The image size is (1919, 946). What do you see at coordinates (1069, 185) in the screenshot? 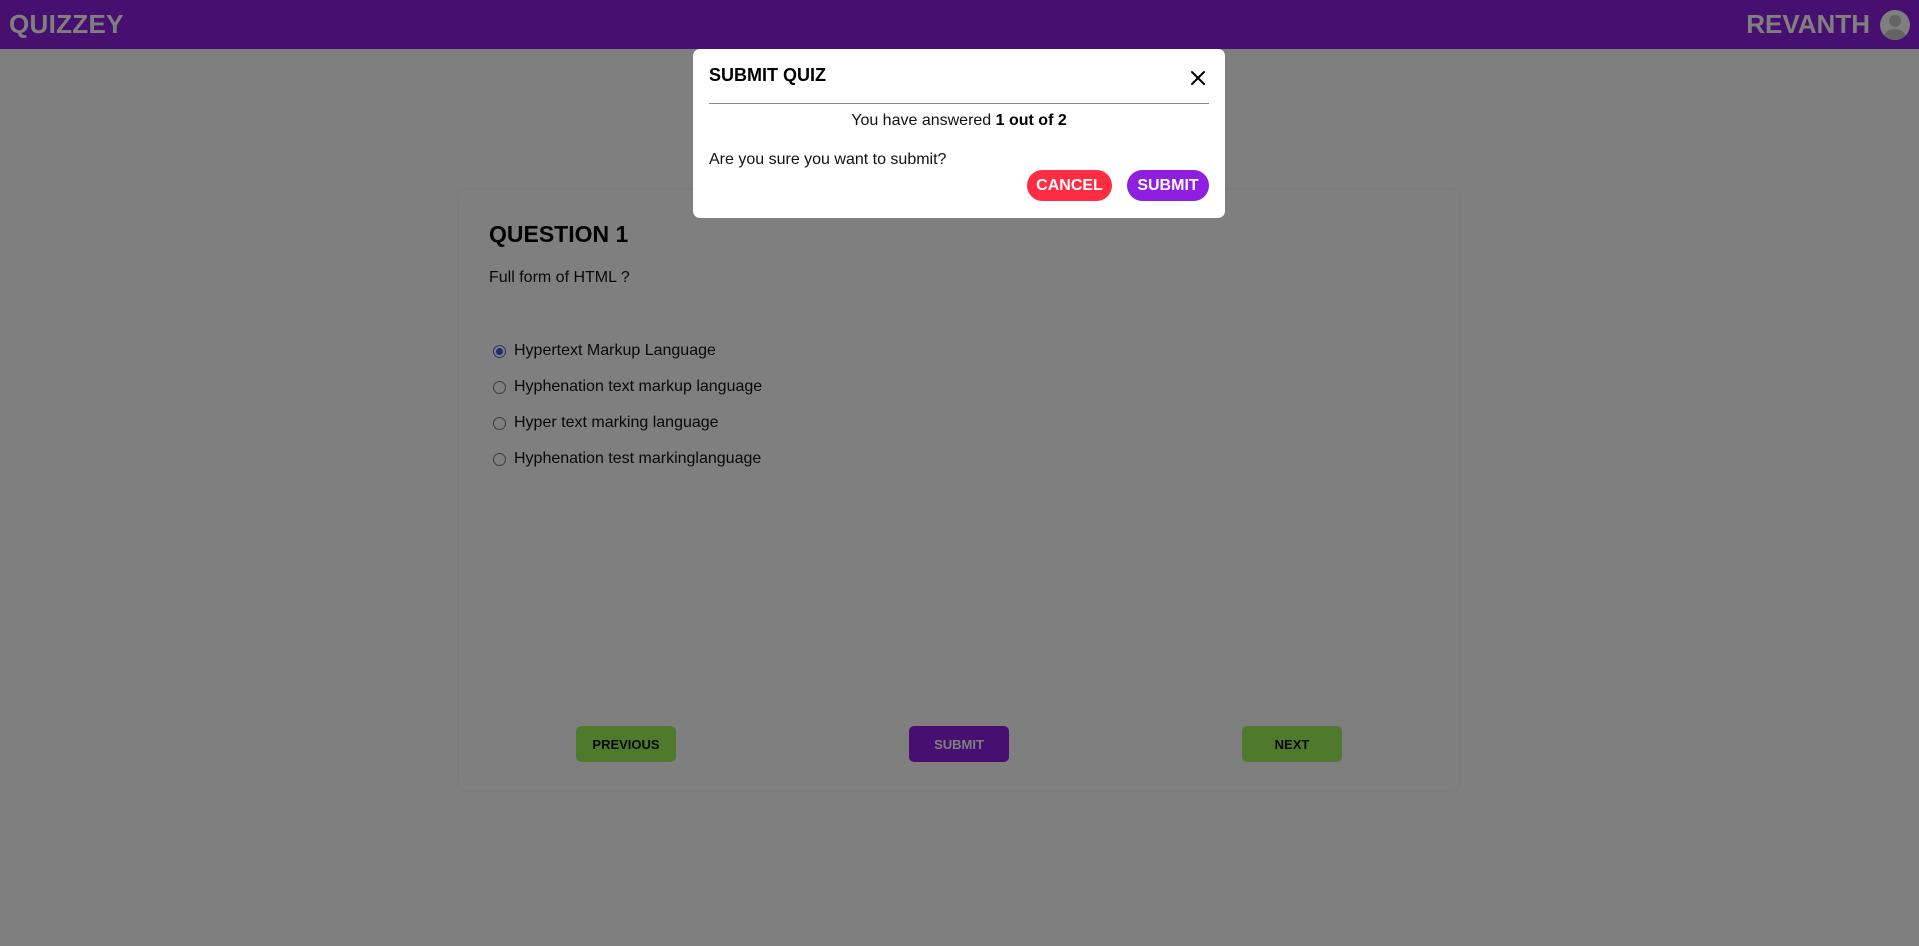
I see `cancel-button: CANCEL` at bounding box center [1069, 185].